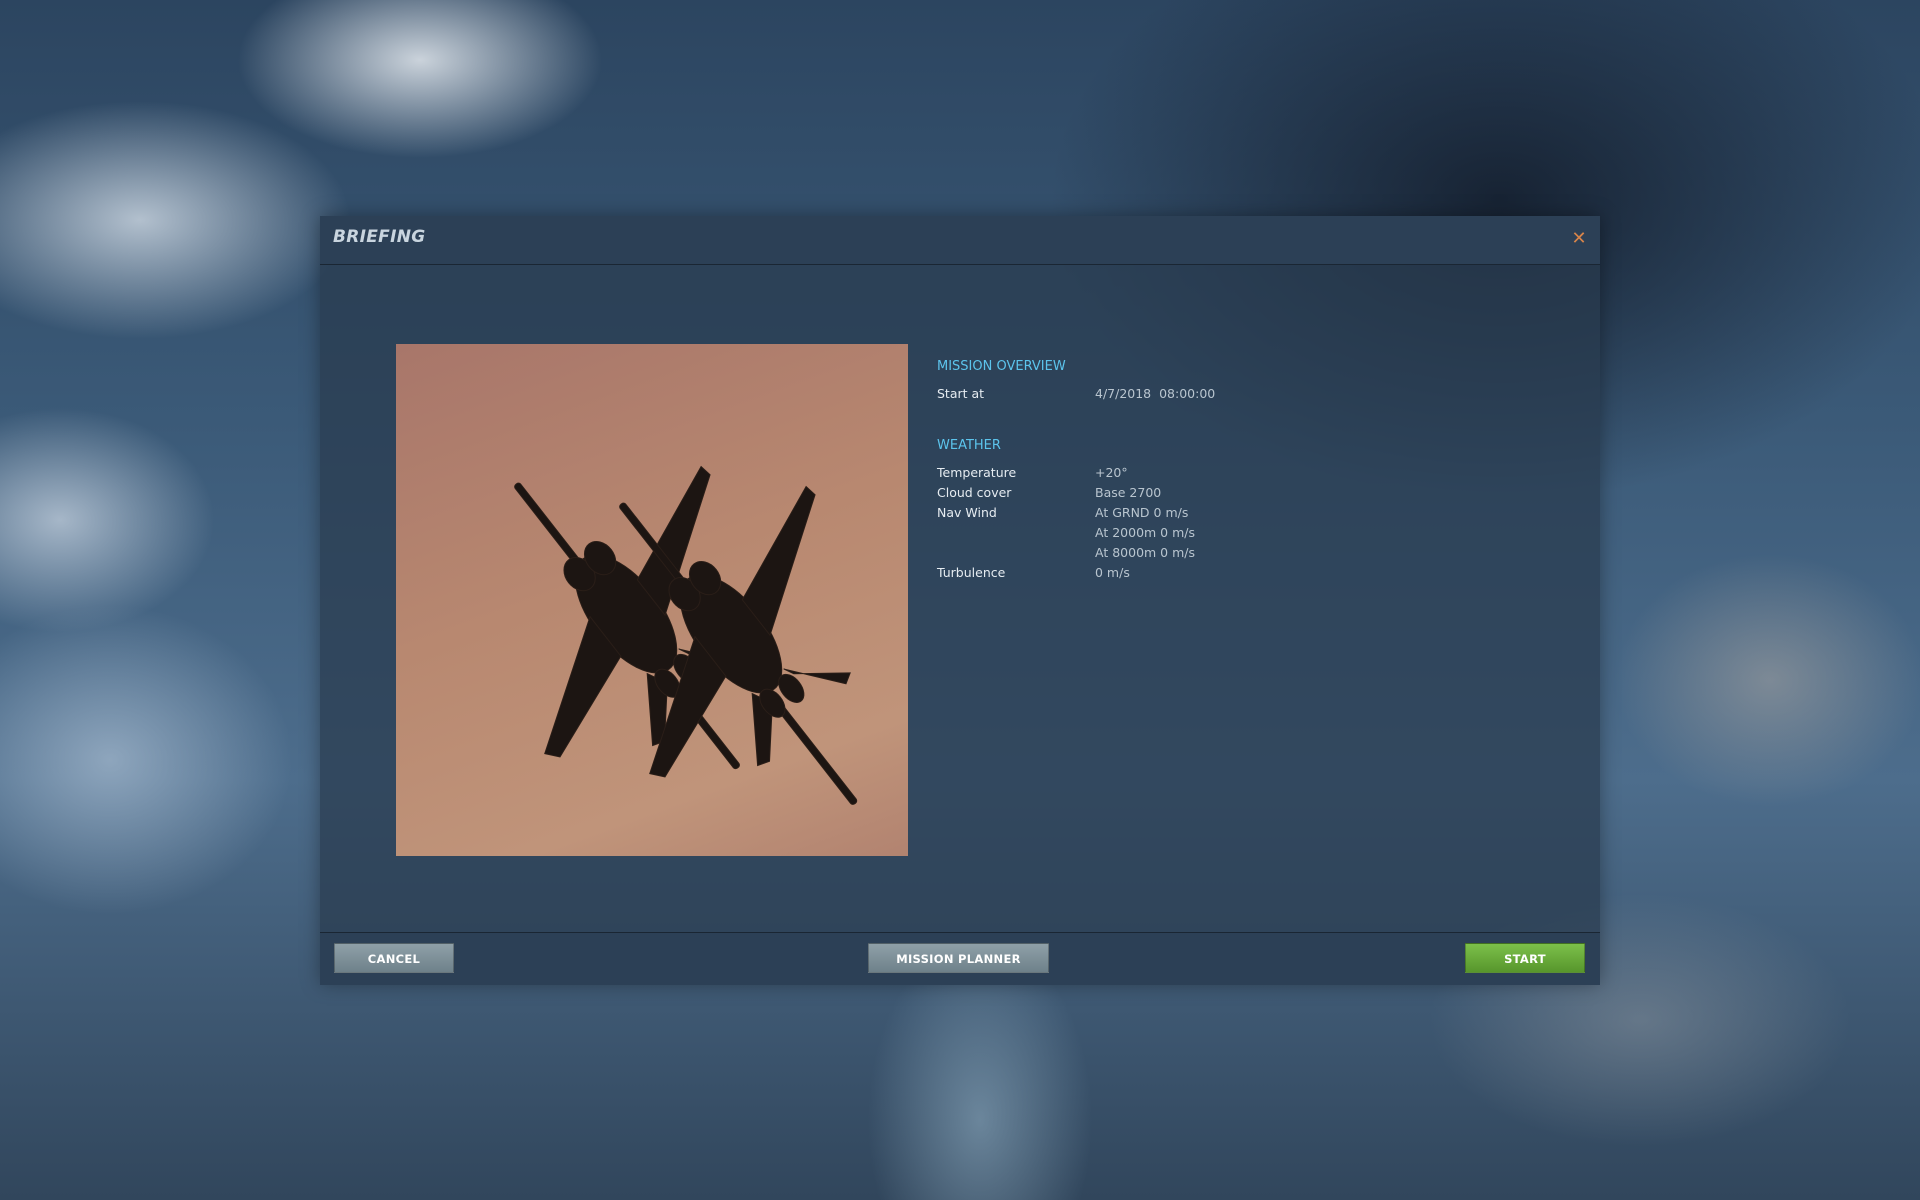  What do you see at coordinates (379, 237) in the screenshot?
I see `dialog-title: BRIEFING` at bounding box center [379, 237].